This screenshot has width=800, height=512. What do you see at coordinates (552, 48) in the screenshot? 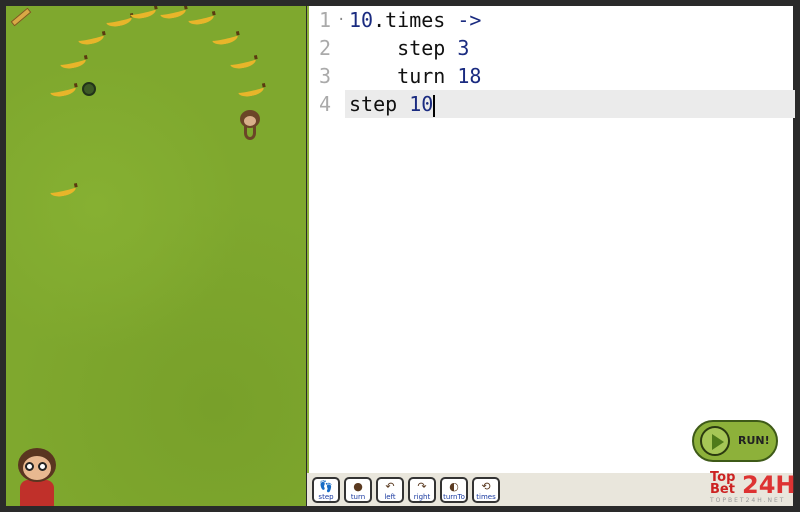
I see `code-line-2: 2 step 3` at bounding box center [552, 48].